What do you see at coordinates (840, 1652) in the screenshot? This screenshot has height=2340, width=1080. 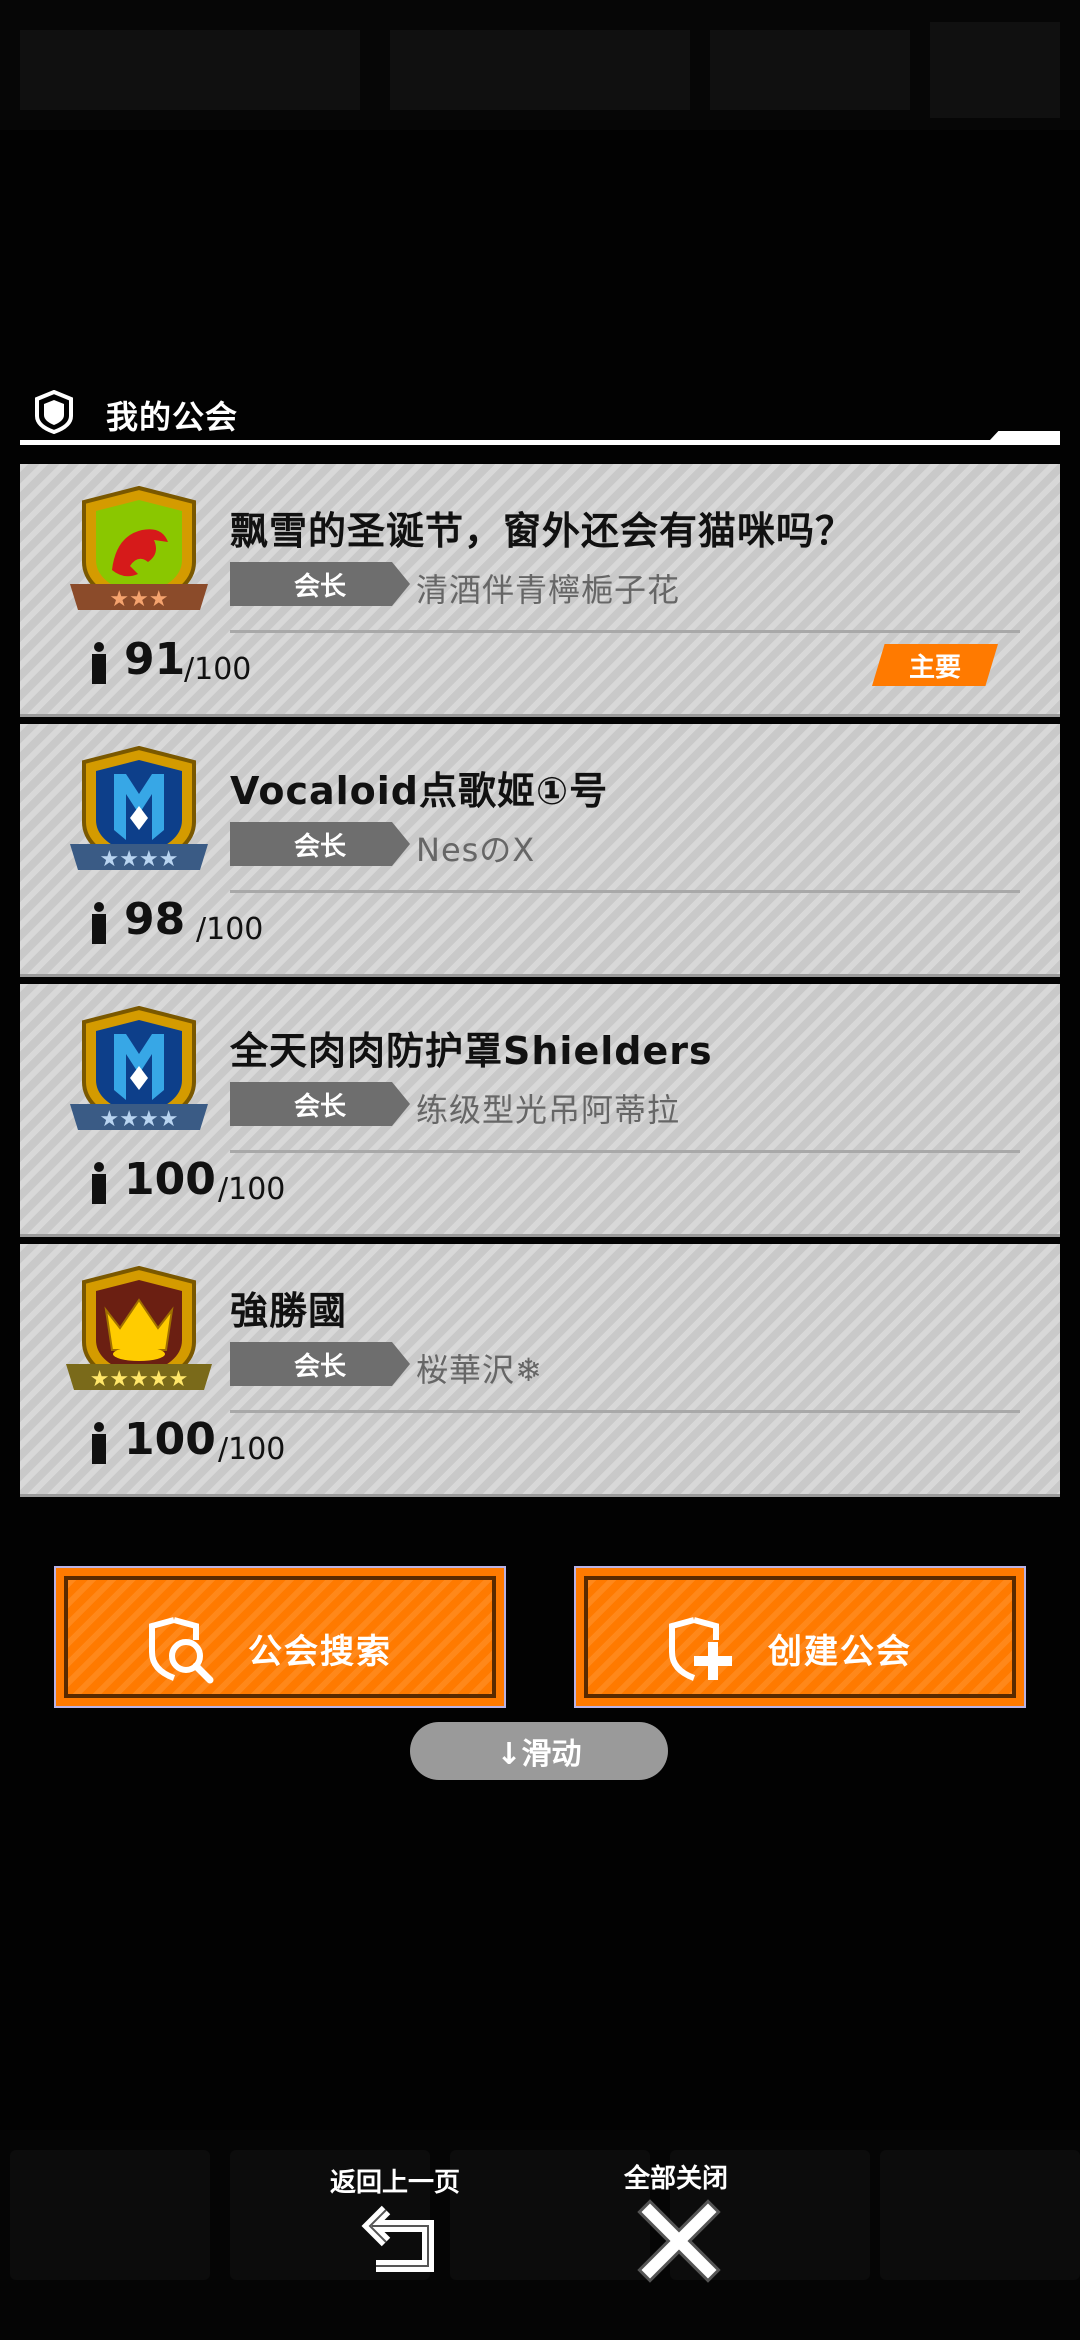 I see `create-guild-label: 创建公会` at bounding box center [840, 1652].